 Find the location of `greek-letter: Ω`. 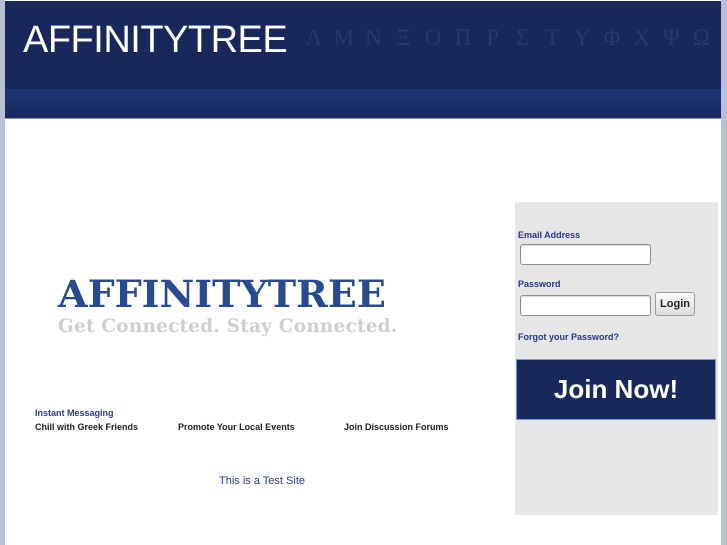

greek-letter: Ω is located at coordinates (701, 37).